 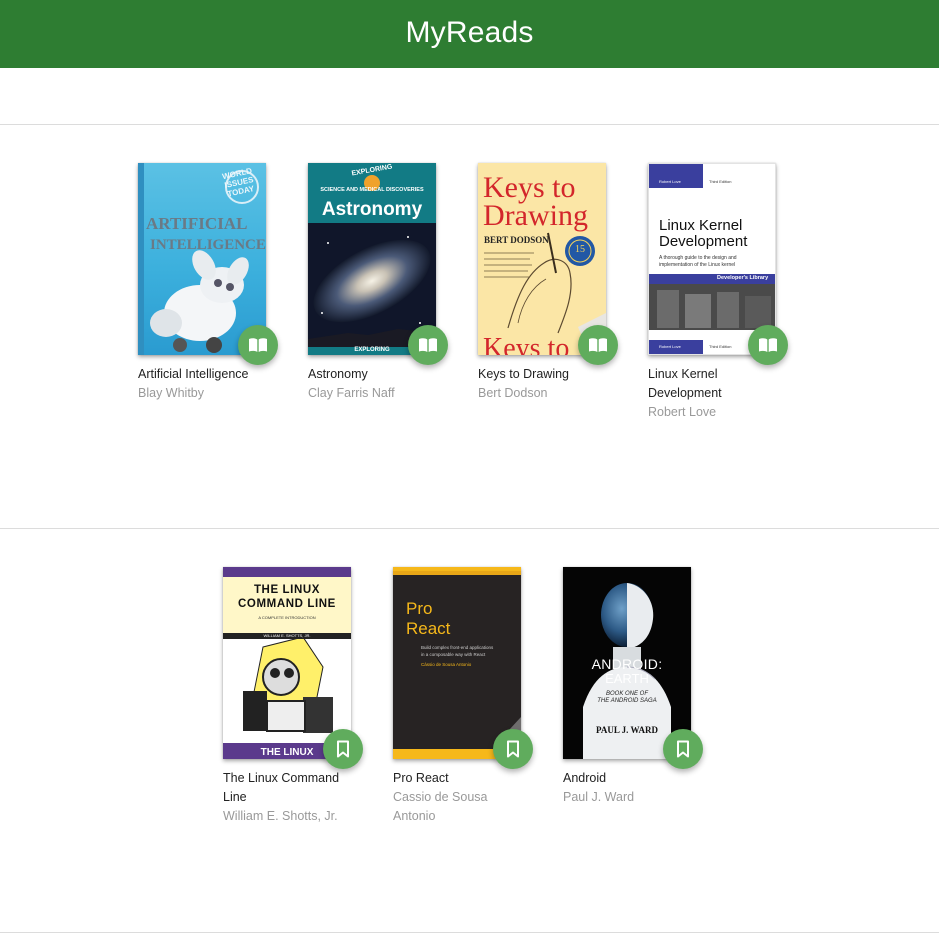 I want to click on book-title: Artificial Intelligence, so click(x=193, y=374).